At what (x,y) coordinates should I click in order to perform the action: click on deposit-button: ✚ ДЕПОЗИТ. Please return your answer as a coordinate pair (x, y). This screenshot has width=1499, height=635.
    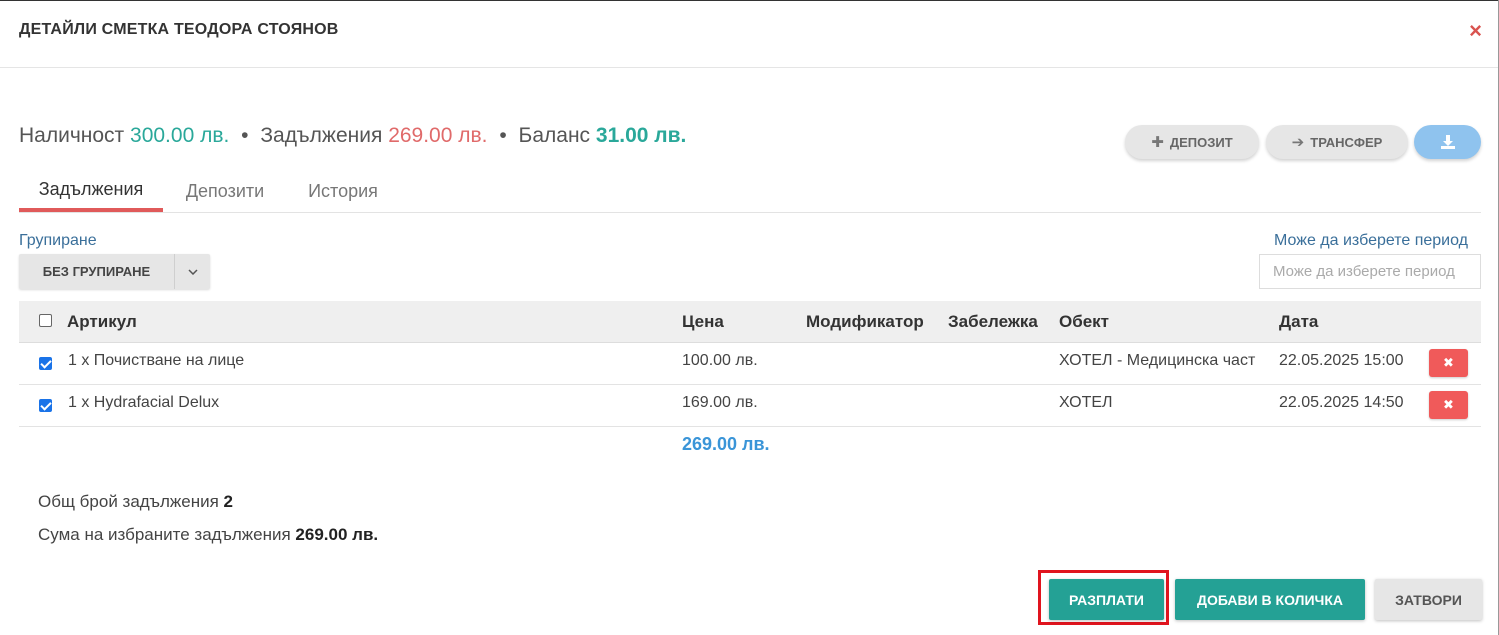
    Looking at the image, I should click on (1192, 142).